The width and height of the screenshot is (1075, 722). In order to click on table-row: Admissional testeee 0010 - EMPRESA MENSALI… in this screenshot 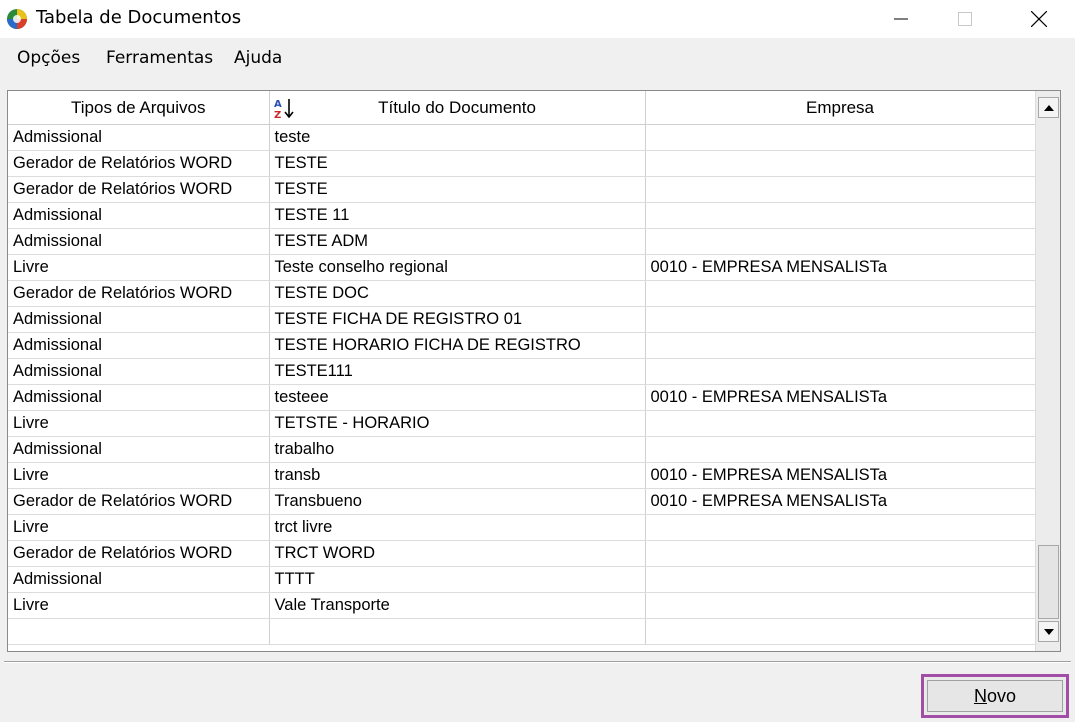, I will do `click(522, 397)`.